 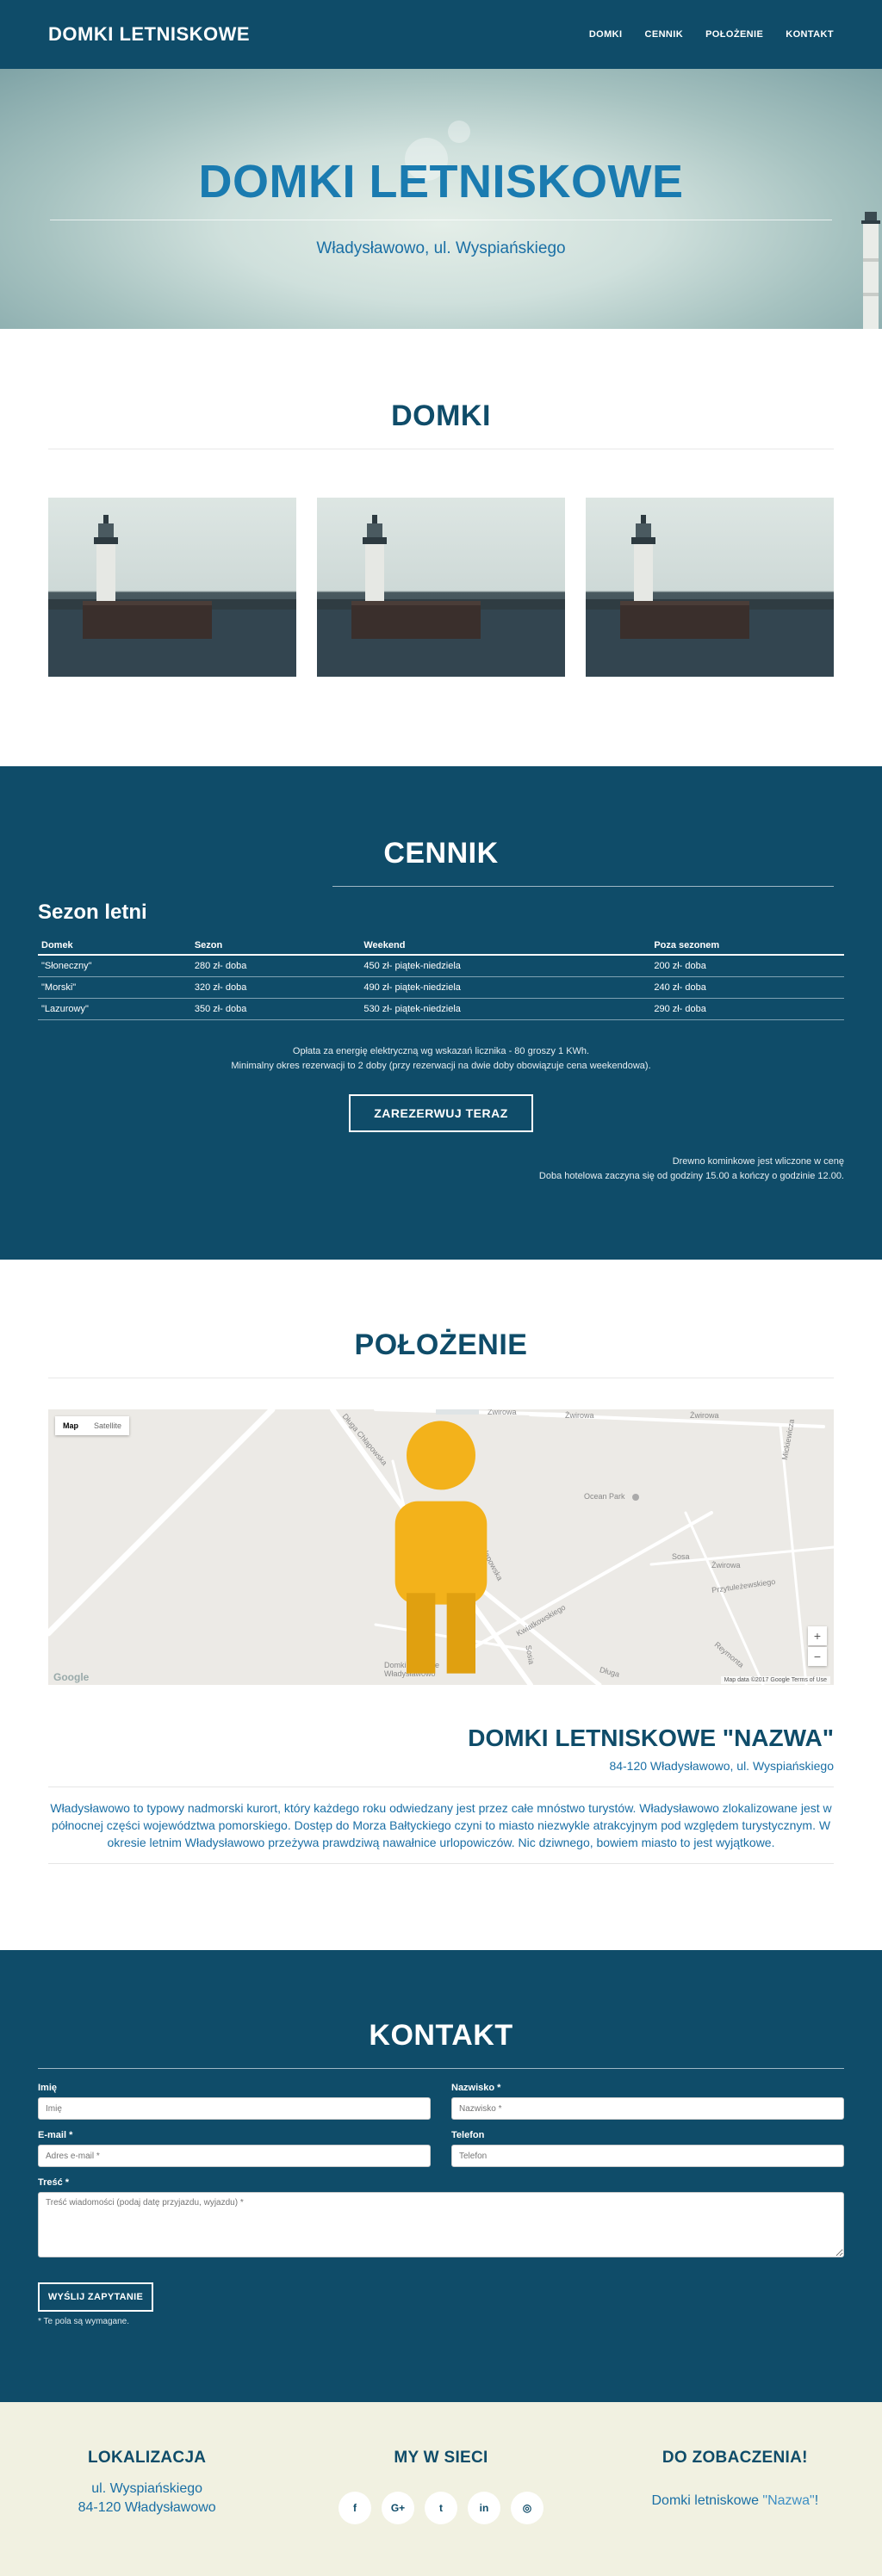 I want to click on table-cell: "Lazurowy", so click(x=115, y=1009).